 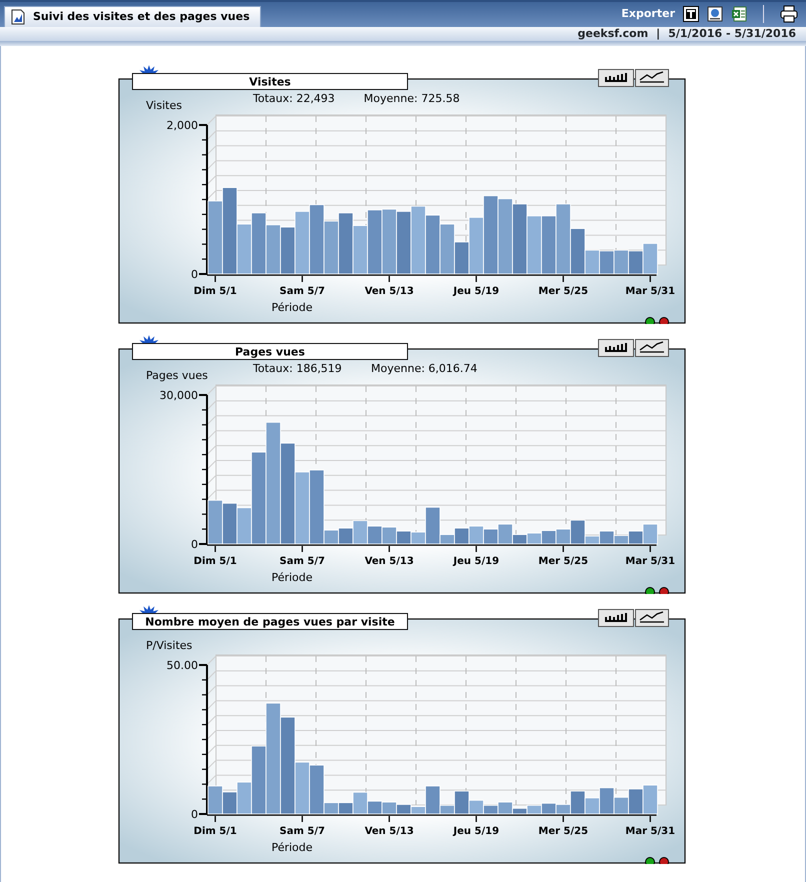 What do you see at coordinates (297, 368) in the screenshot?
I see `totals-text: Totaux: 186,519` at bounding box center [297, 368].